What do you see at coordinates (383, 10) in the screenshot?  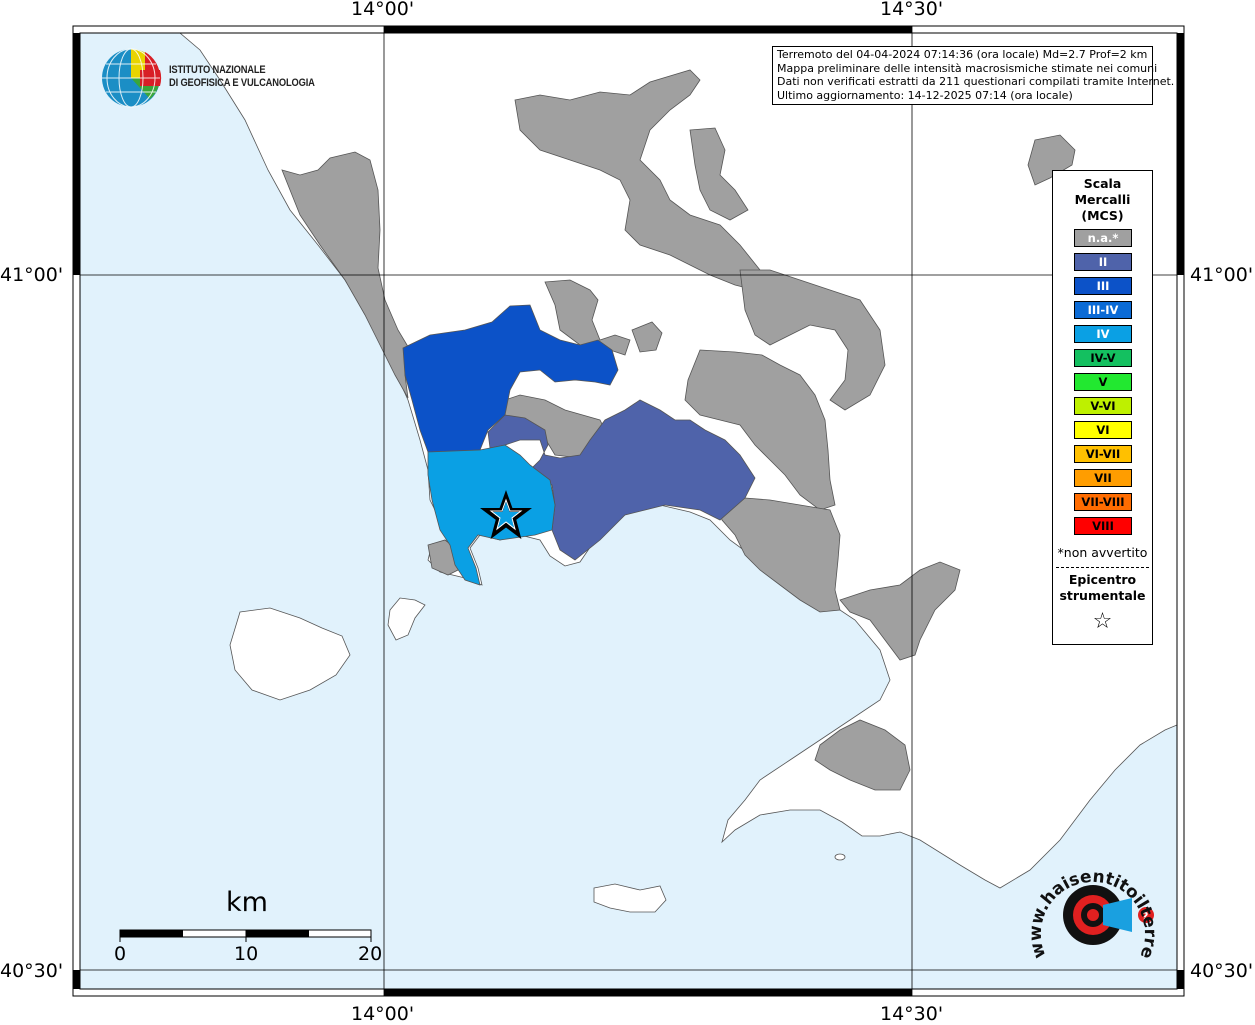 I see `lon-label-top-left: 14°00'` at bounding box center [383, 10].